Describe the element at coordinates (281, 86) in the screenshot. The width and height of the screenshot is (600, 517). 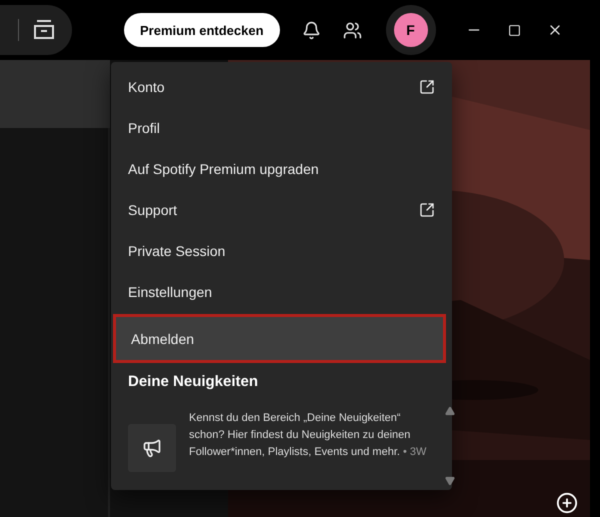
I see `menu-item: Konto` at that location.